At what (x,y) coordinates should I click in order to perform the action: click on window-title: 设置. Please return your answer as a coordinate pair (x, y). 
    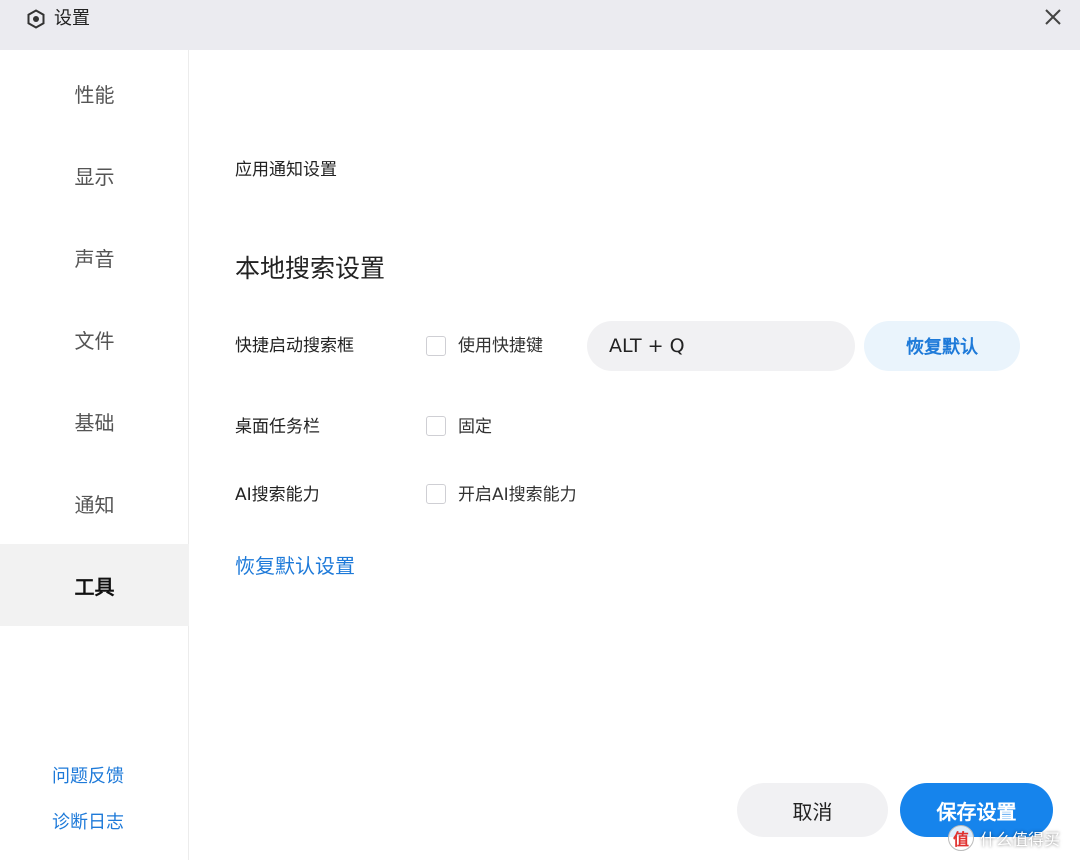
    Looking at the image, I should click on (72, 18).